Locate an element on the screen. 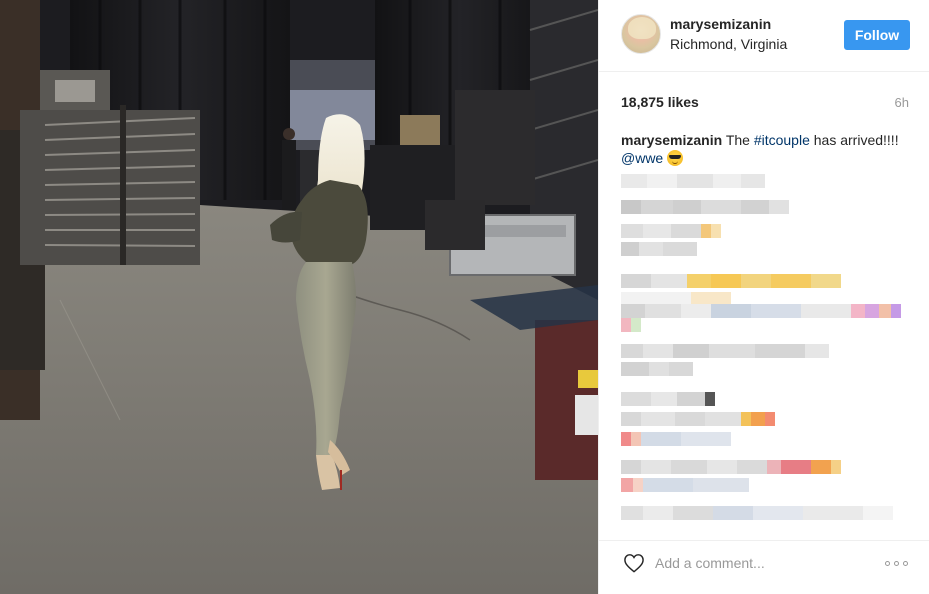 The height and width of the screenshot is (594, 929). caption-author: marysemizanin is located at coordinates (671, 140).